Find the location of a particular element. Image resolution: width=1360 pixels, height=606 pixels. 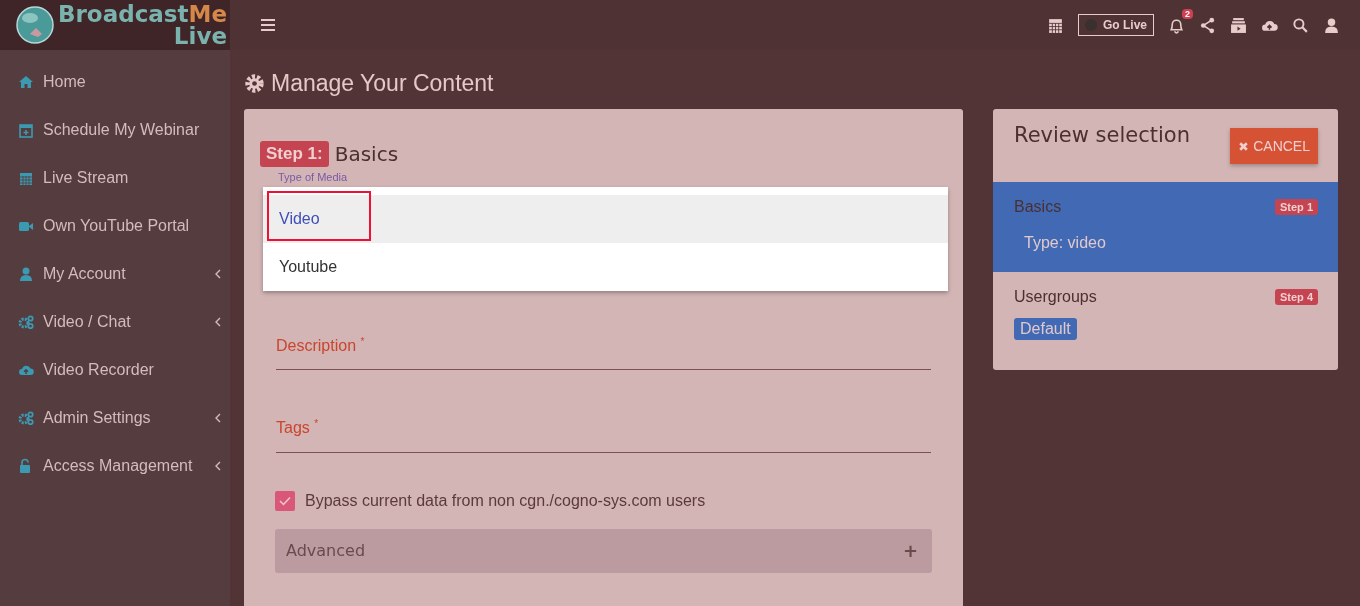

section-title: Basics is located at coordinates (1038, 207).